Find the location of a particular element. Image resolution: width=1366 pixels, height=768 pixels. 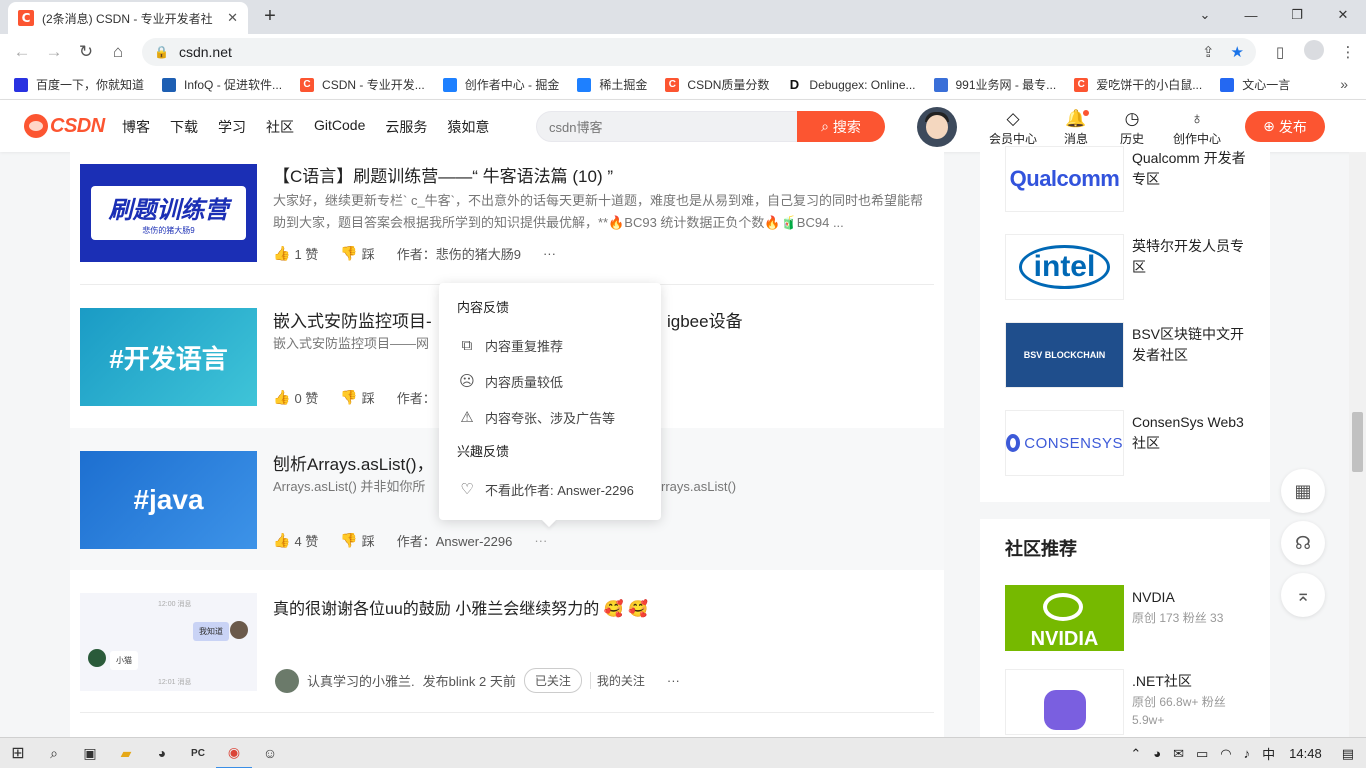

article-thumbnail: 刷题训练营 悲伤的猪大肠9 is located at coordinates (168, 213).